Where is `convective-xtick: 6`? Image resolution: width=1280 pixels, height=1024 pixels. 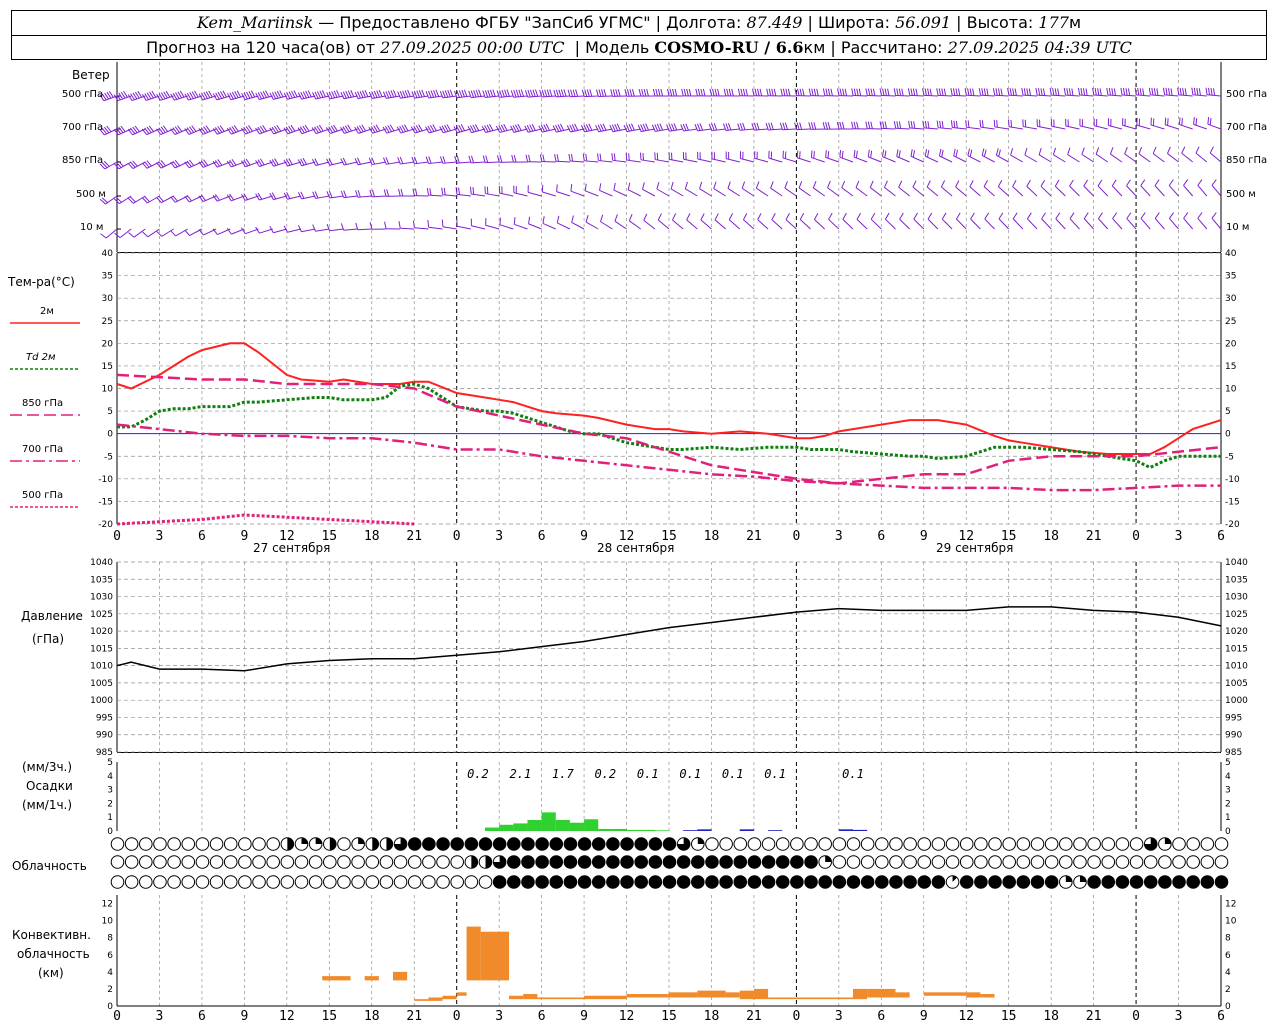
convective-xtick: 6 is located at coordinates (881, 1016).